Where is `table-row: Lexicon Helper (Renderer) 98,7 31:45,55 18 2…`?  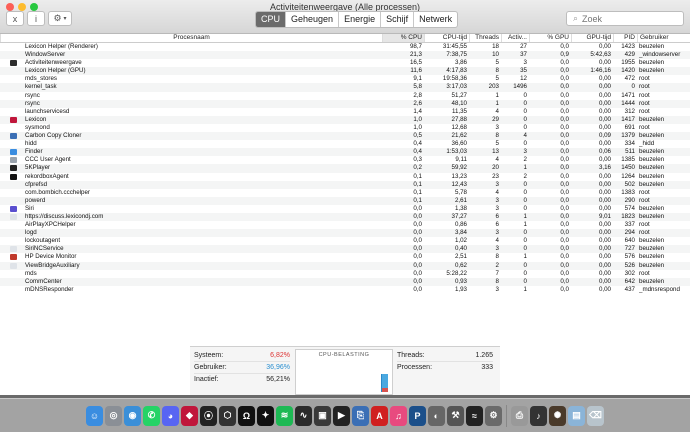
table-row: Lexicon Helper (Renderer) 98,7 31:45,55 18 2… is located at coordinates (345, 47).